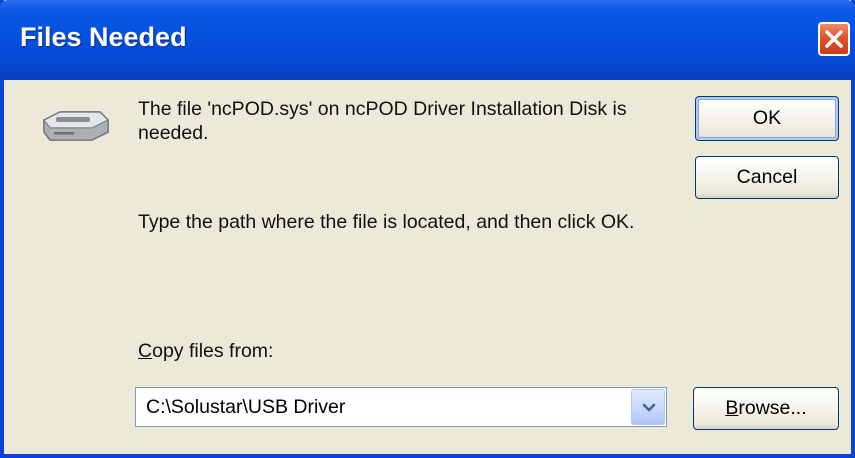 The width and height of the screenshot is (855, 458). What do you see at coordinates (103, 37) in the screenshot?
I see `window-title: Files Needed` at bounding box center [103, 37].